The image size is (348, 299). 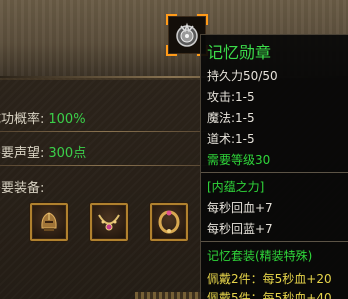 What do you see at coordinates (22, 153) in the screenshot?
I see `reputation-label: 需要声望:` at bounding box center [22, 153].